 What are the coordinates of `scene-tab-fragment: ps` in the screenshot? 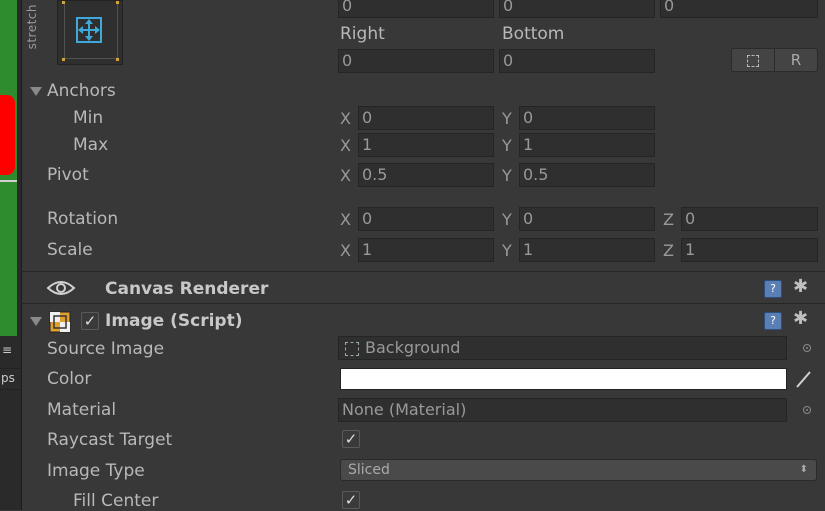 It's located at (10, 379).